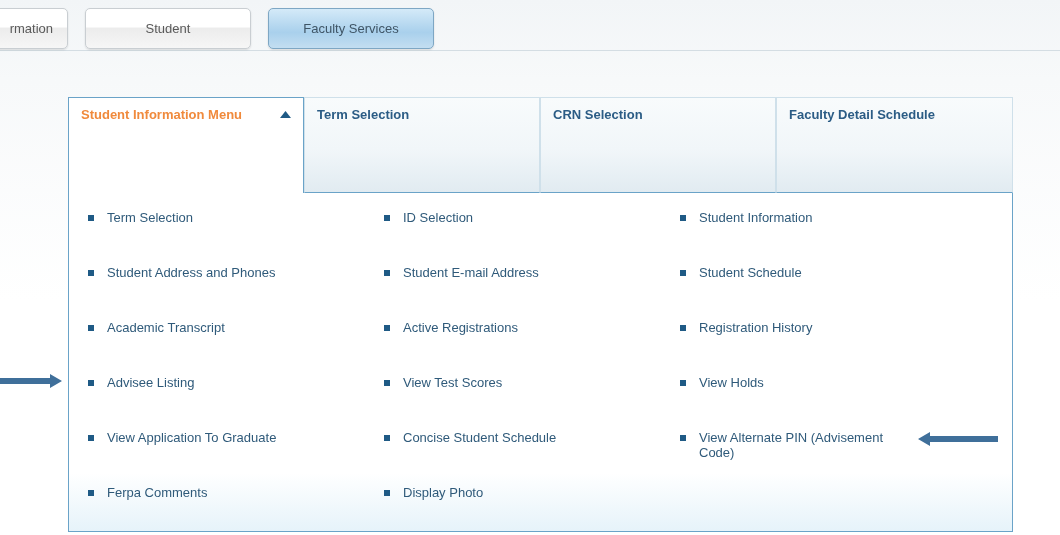 This screenshot has height=535, width=1060. I want to click on menu-link: Registration History, so click(756, 327).